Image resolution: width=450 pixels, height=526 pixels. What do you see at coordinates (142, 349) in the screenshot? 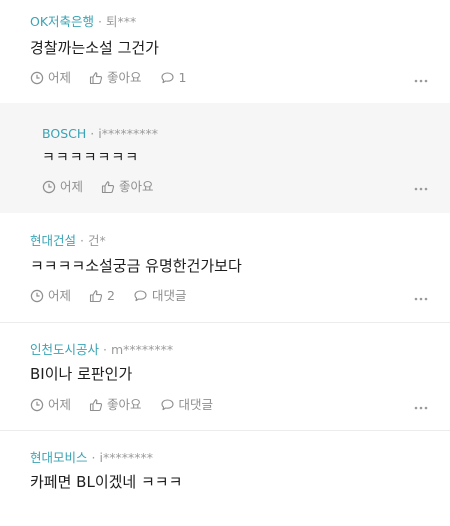
I see `user-id: m********` at bounding box center [142, 349].